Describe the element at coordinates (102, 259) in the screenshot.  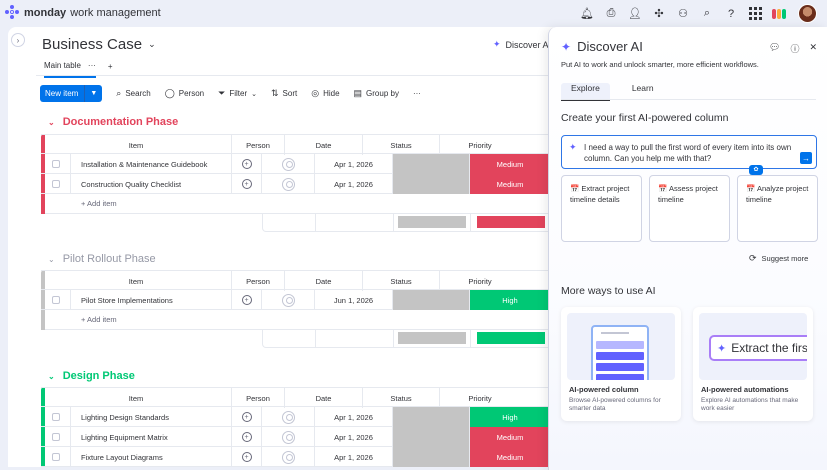
I see `group-title: ⌄ Pilot Rollout Phase` at that location.